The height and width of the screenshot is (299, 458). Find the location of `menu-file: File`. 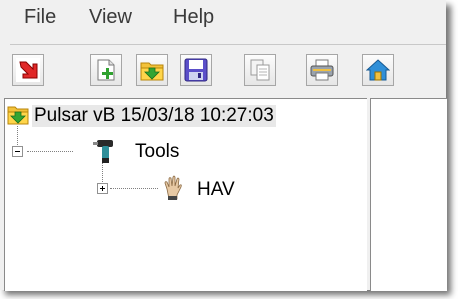

menu-file: File is located at coordinates (40, 17).